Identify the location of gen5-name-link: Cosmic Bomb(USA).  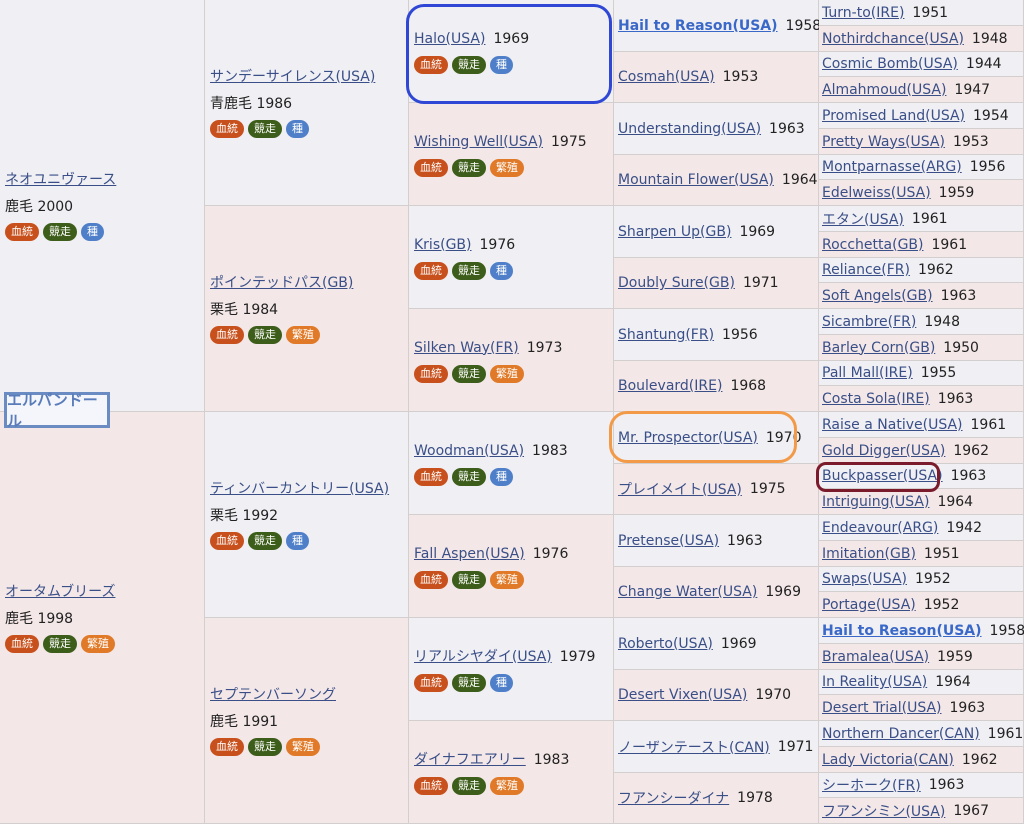
(890, 64).